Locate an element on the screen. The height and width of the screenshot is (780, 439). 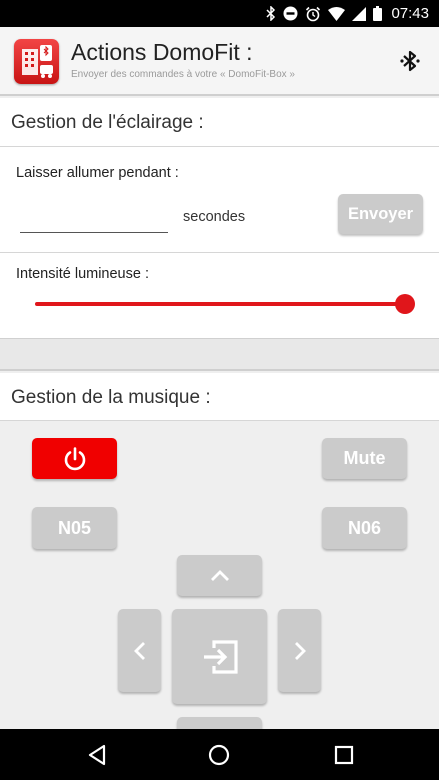
slider-thumb is located at coordinates (405, 304).